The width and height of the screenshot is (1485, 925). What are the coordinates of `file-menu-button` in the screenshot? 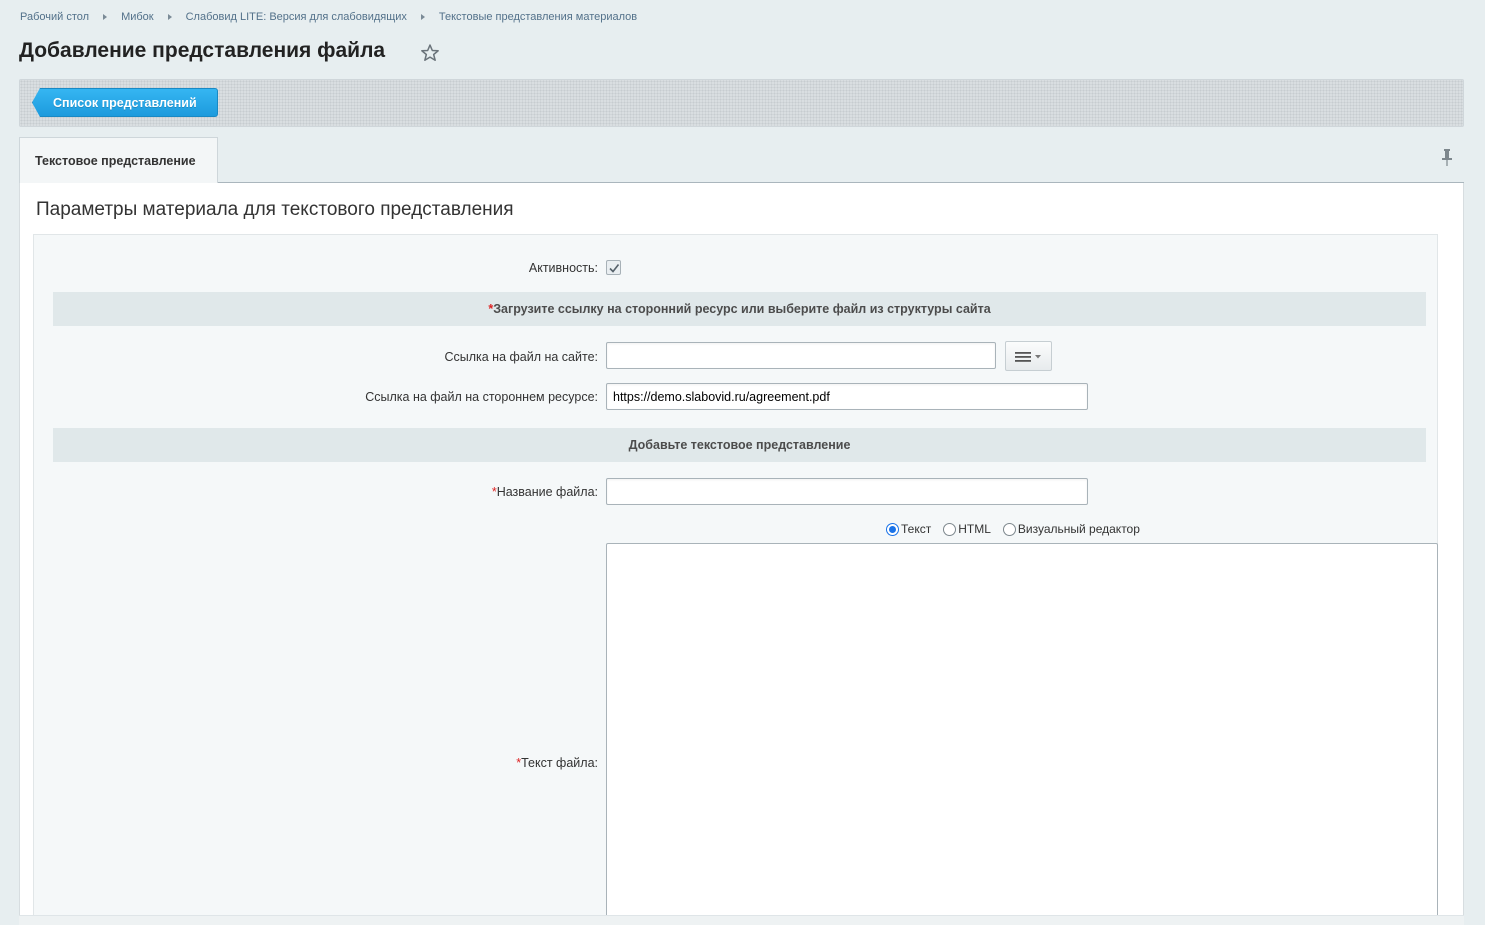 It's located at (1028, 356).